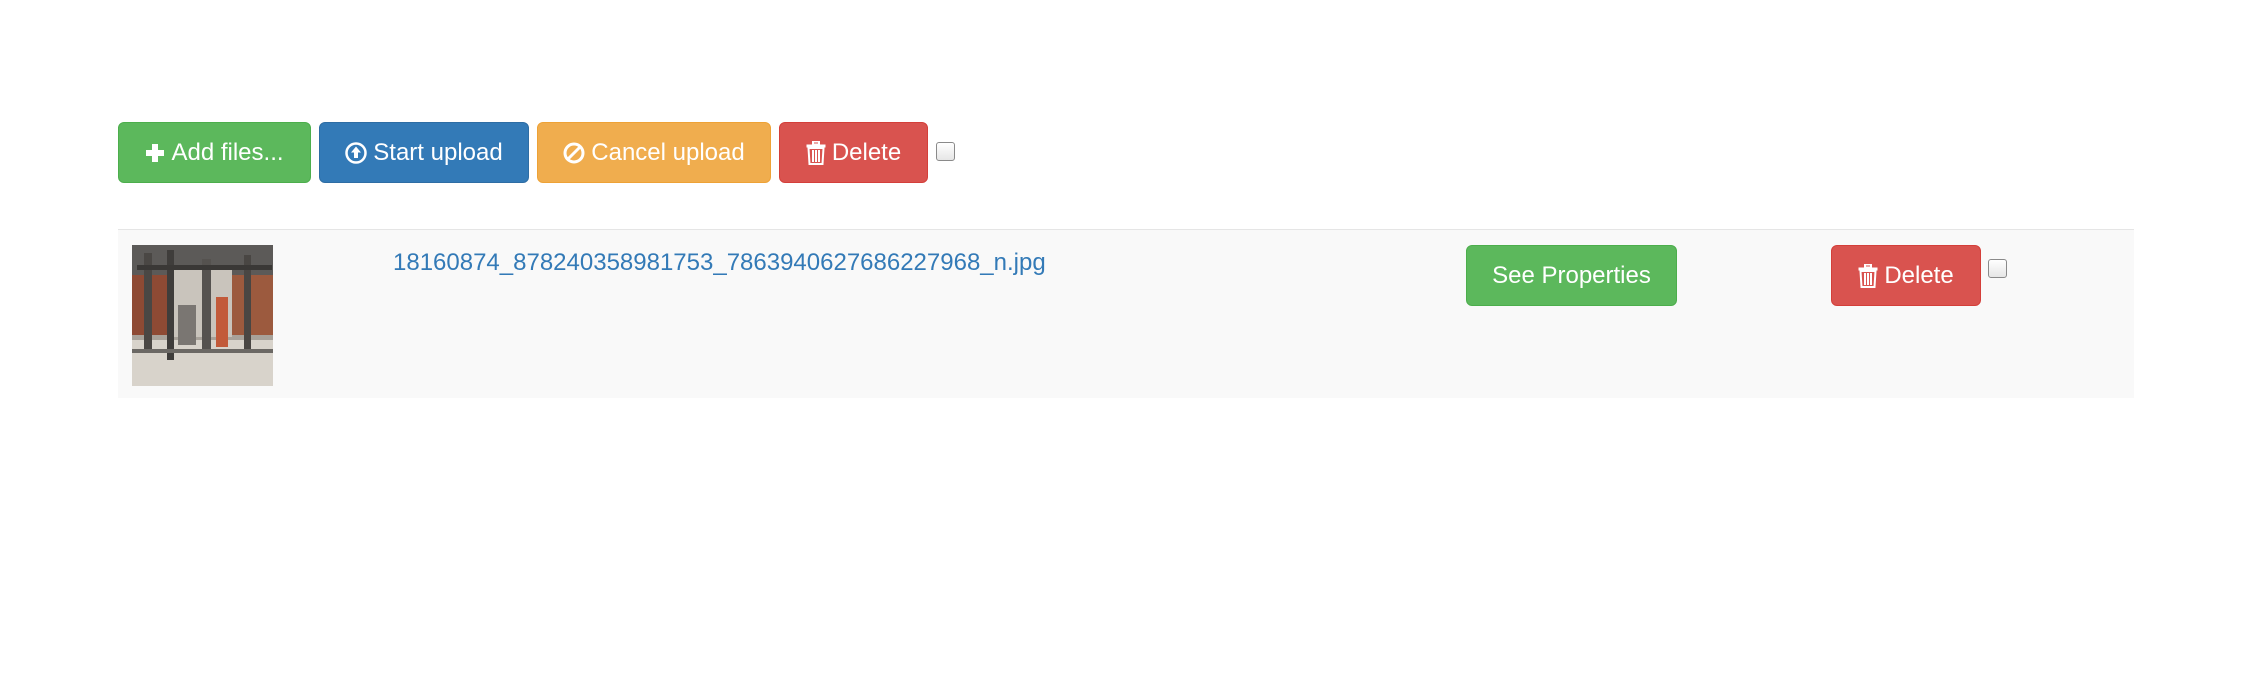 This screenshot has height=681, width=2268. What do you see at coordinates (1919, 275) in the screenshot?
I see `delete-file-label: Delete` at bounding box center [1919, 275].